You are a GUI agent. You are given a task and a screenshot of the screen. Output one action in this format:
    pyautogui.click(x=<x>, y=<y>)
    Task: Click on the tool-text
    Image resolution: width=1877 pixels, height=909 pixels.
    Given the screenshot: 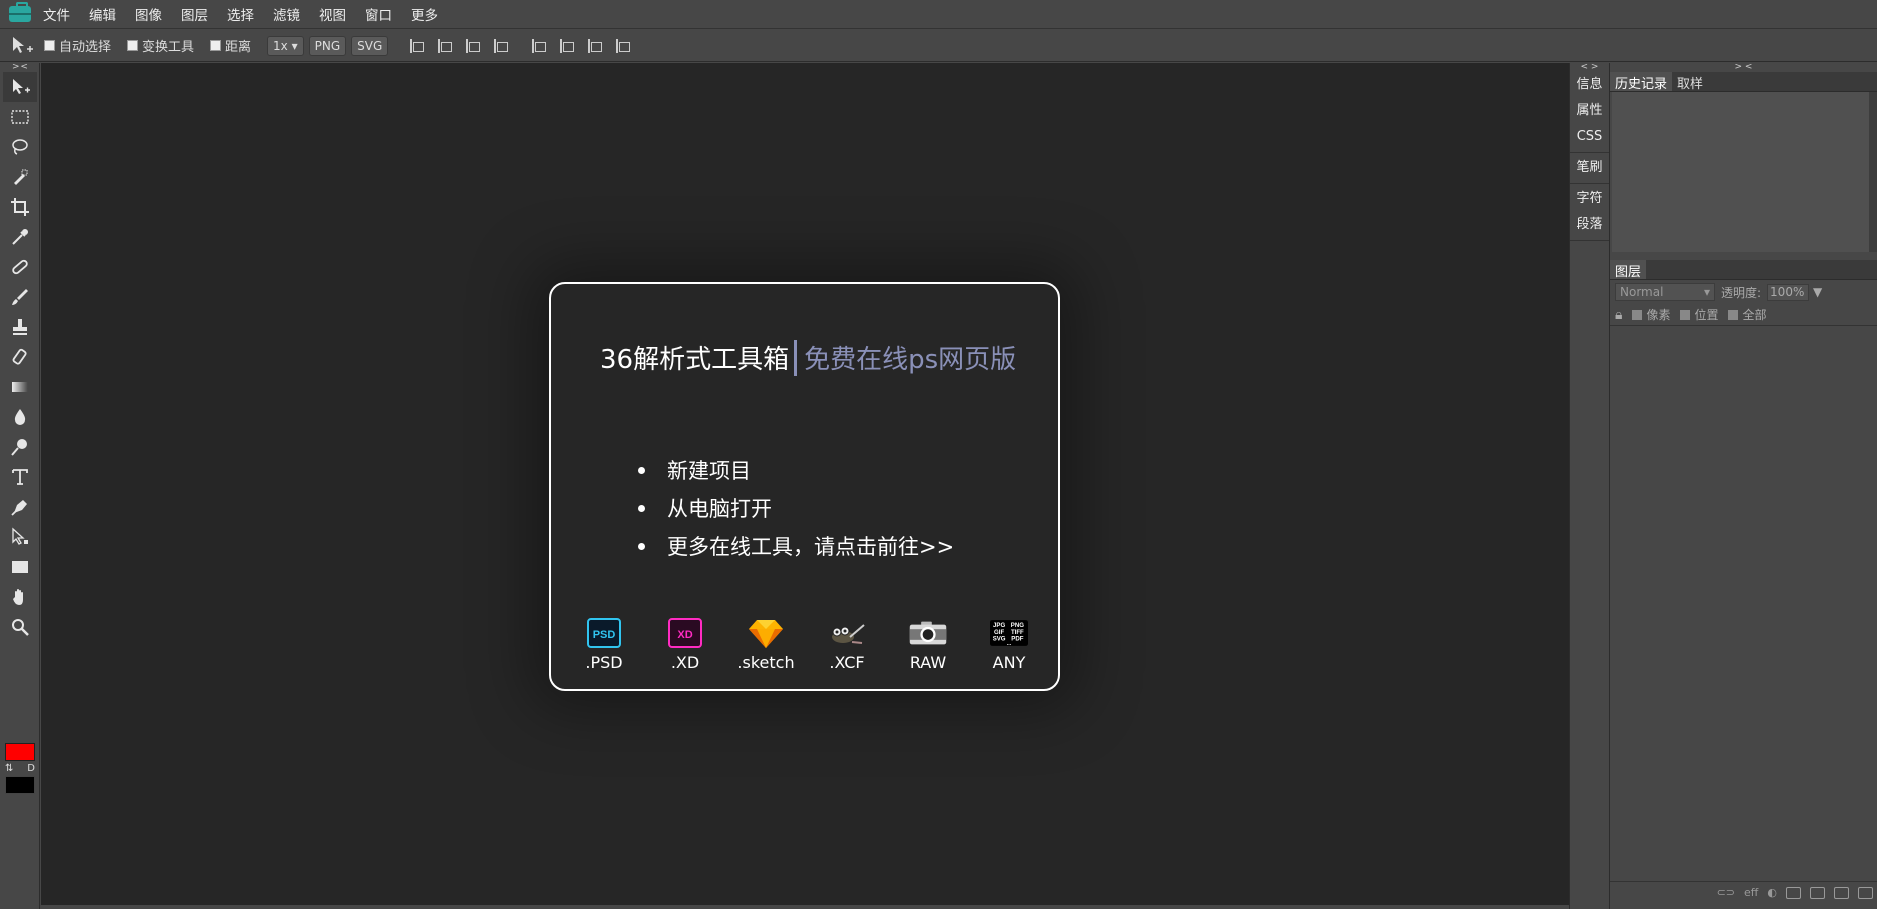 What is the action you would take?
    pyautogui.click(x=20, y=477)
    